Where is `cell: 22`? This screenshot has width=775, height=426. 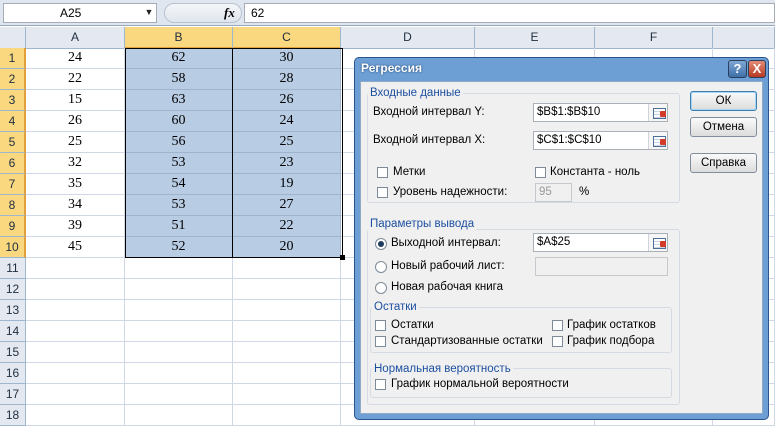 cell: 22 is located at coordinates (75, 79).